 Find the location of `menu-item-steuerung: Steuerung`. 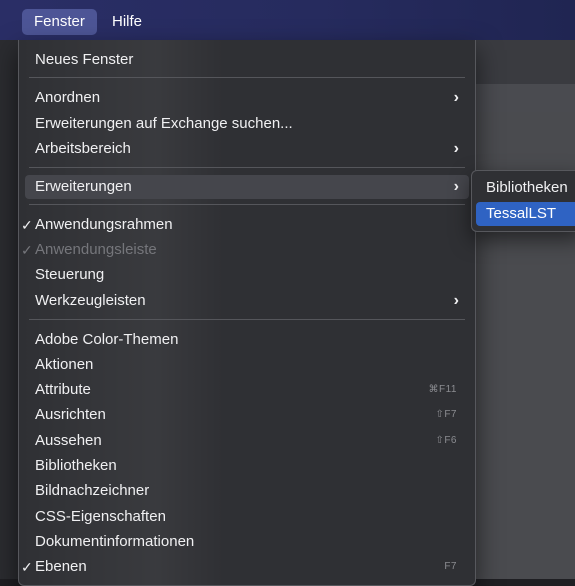

menu-item-steuerung: Steuerung is located at coordinates (247, 275).